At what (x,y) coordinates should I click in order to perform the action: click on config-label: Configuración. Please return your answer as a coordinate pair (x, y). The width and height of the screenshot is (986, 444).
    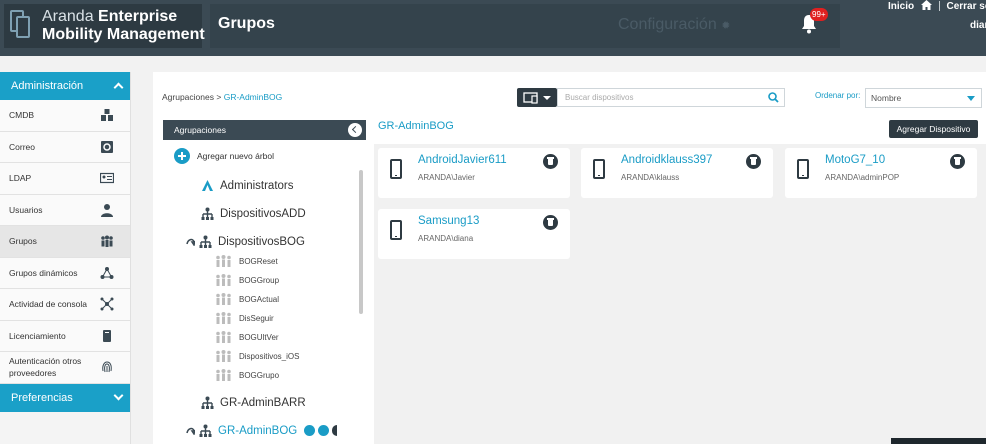
    Looking at the image, I should click on (667, 24).